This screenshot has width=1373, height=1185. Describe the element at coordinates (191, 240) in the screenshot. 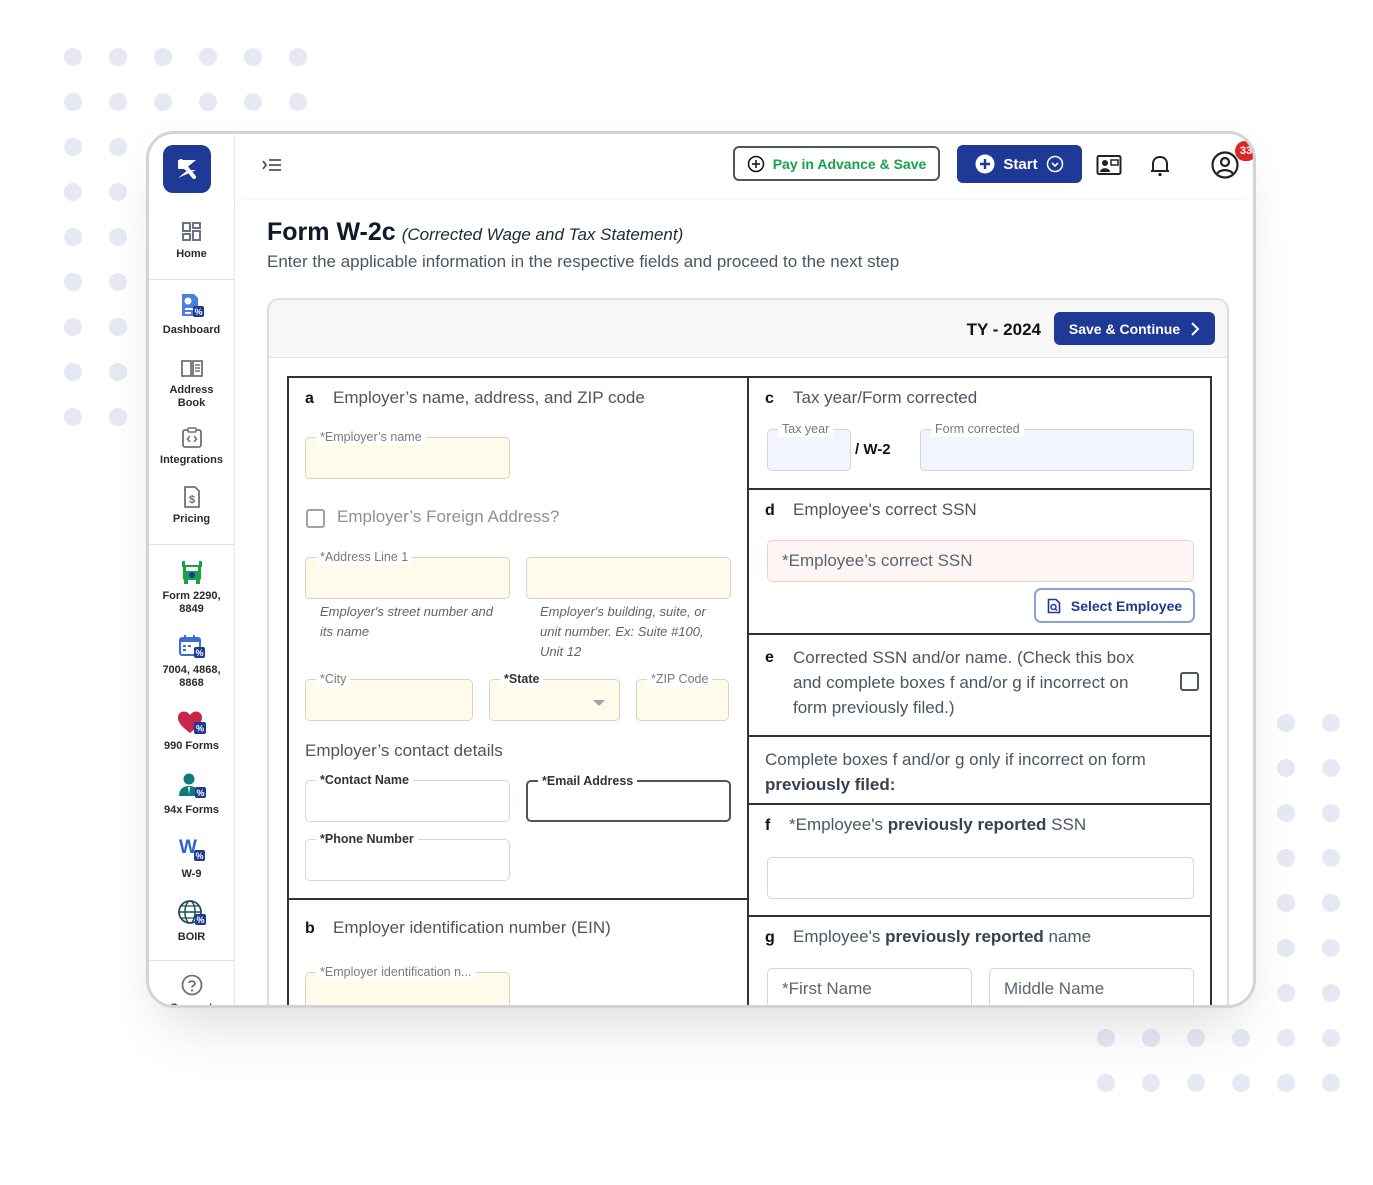

I see `sidebar-item-home: Home` at that location.